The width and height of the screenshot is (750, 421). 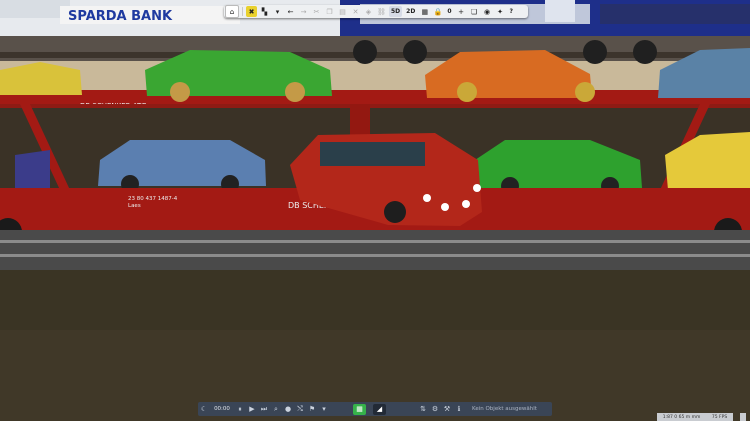 I want to click on tile-view-button: ▦, so click(x=359, y=409).